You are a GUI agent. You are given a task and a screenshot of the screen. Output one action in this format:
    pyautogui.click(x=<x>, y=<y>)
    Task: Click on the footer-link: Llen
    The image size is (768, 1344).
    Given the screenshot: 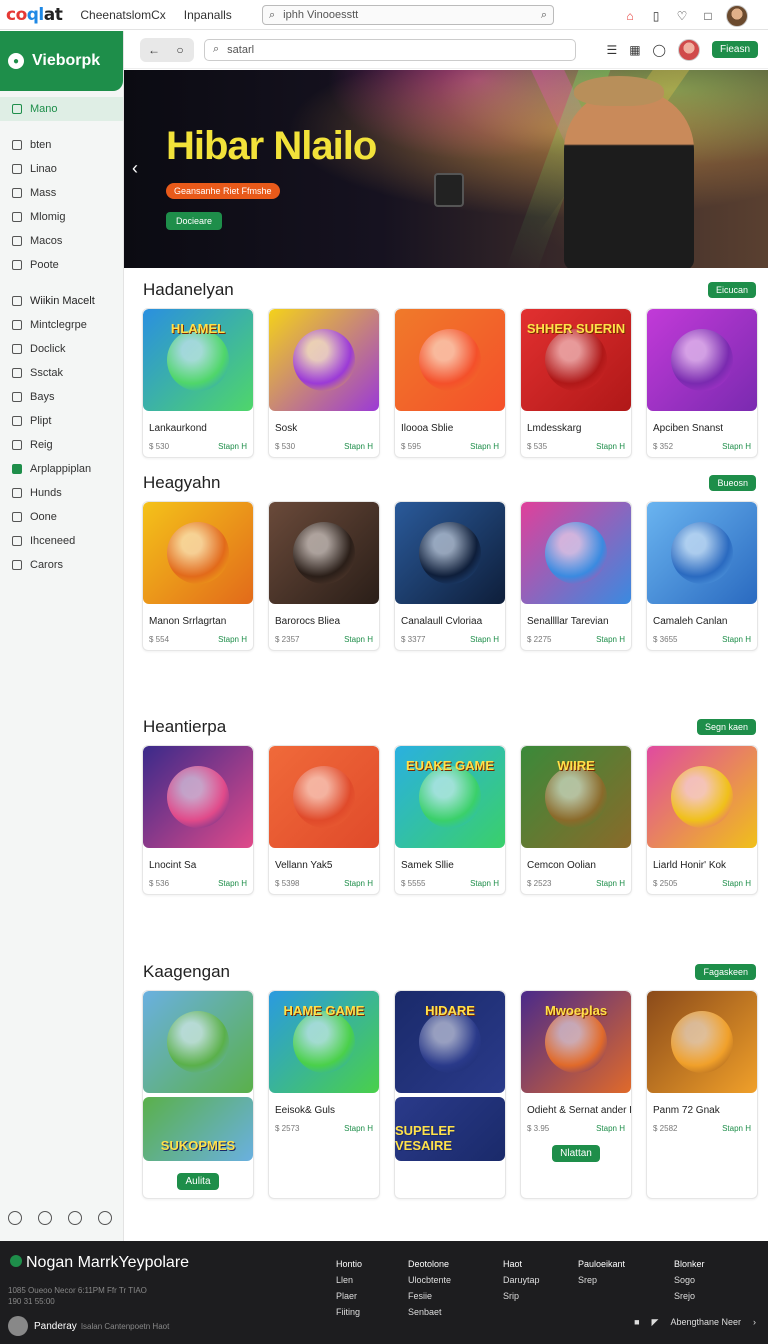 What is the action you would take?
    pyautogui.click(x=349, y=1280)
    